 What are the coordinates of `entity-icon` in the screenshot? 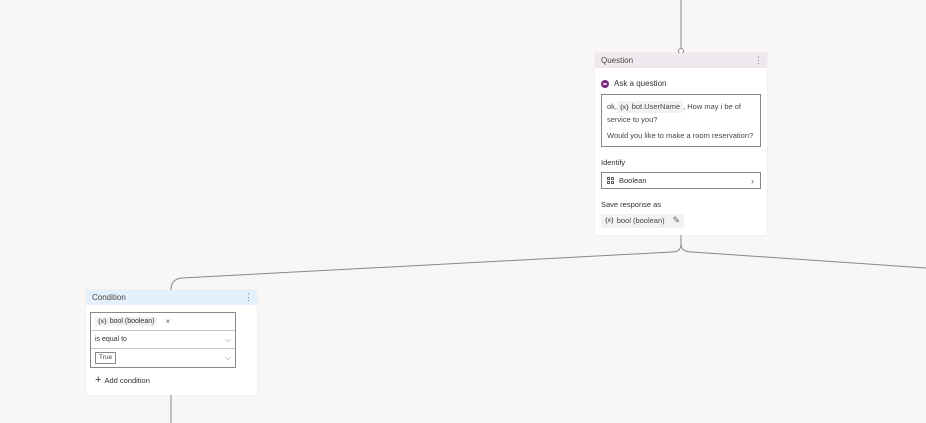 It's located at (610, 180).